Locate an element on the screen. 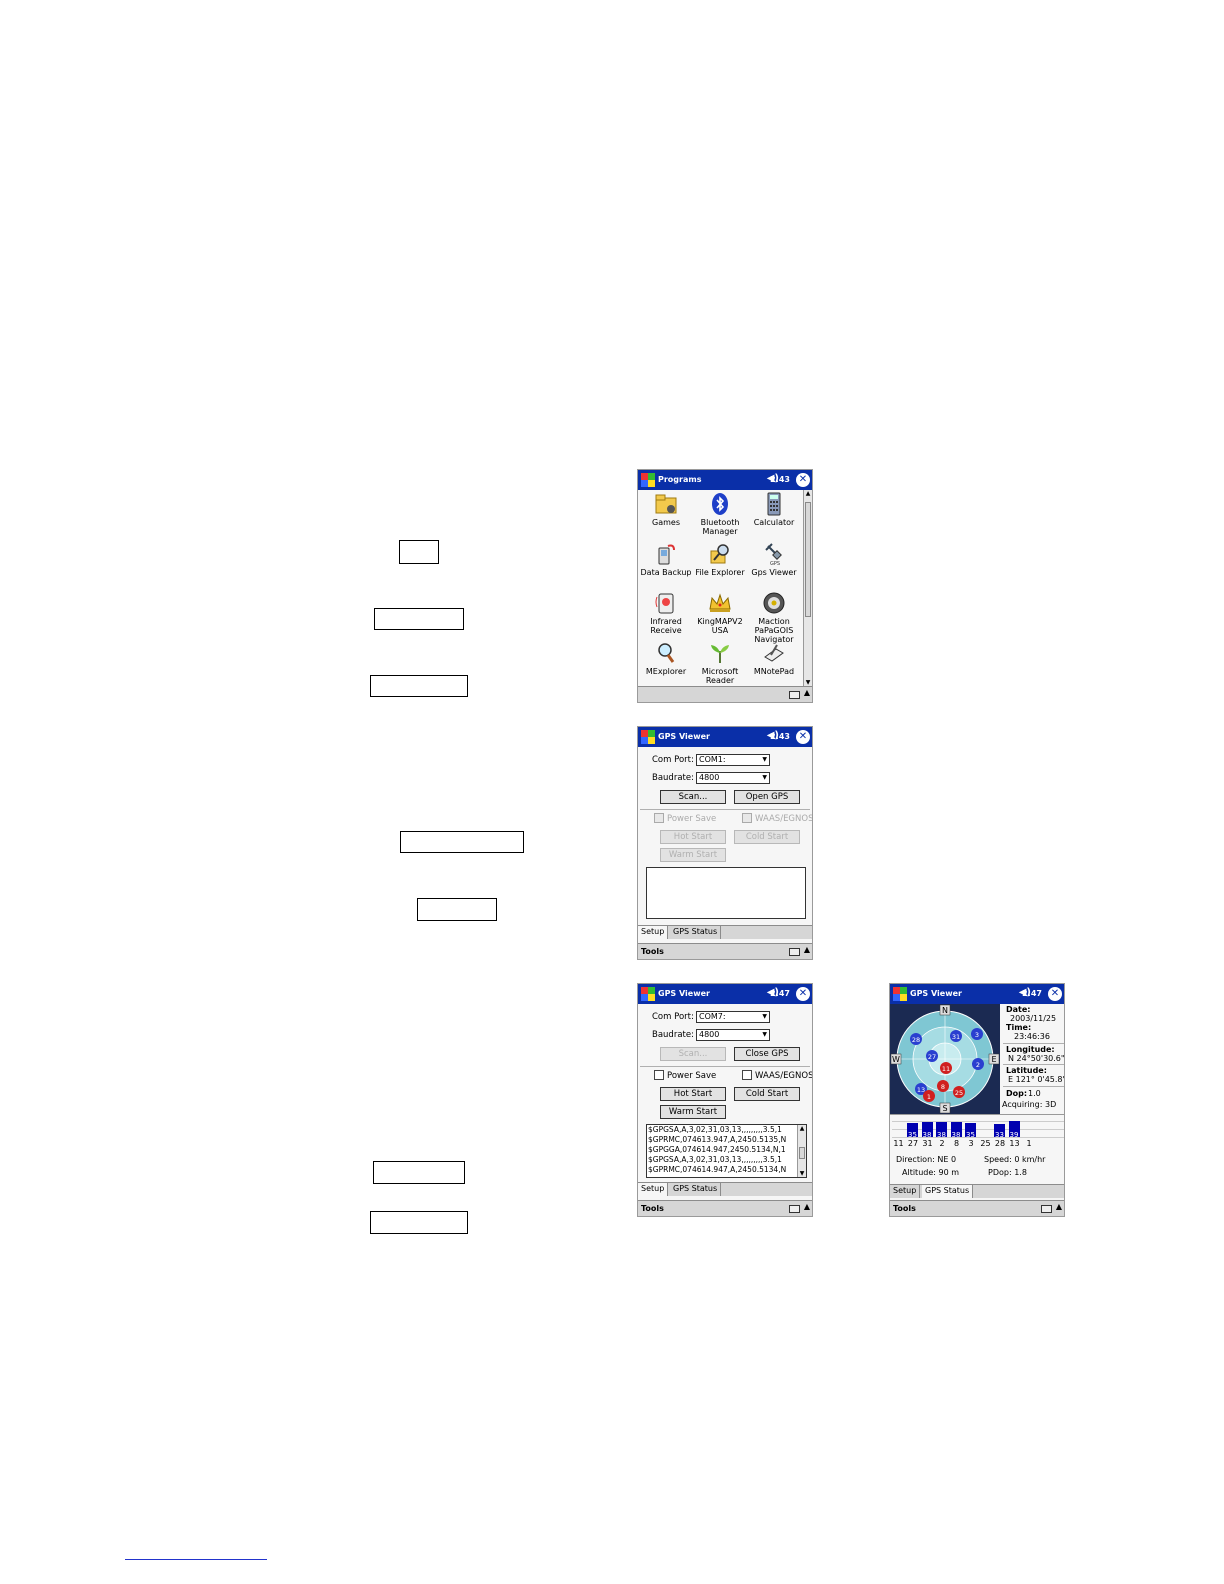 This screenshot has height=1584, width=1224. altitude-readout: Altitude: 90 m is located at coordinates (931, 1172).